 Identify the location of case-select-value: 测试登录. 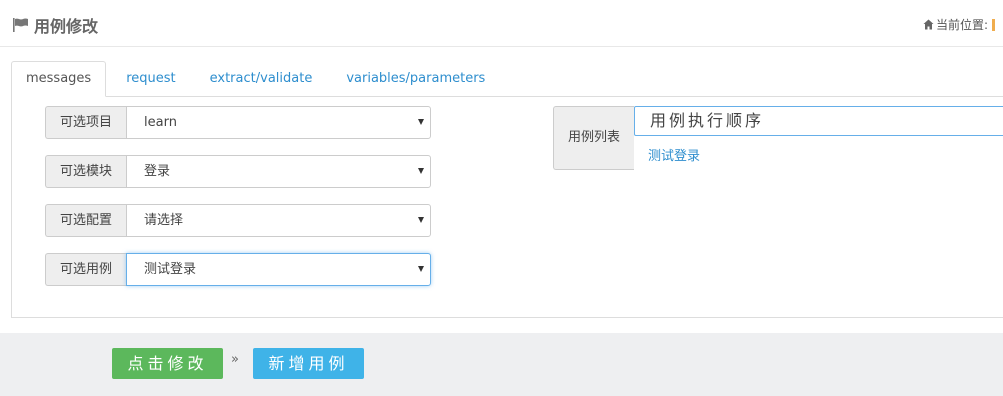
(170, 269).